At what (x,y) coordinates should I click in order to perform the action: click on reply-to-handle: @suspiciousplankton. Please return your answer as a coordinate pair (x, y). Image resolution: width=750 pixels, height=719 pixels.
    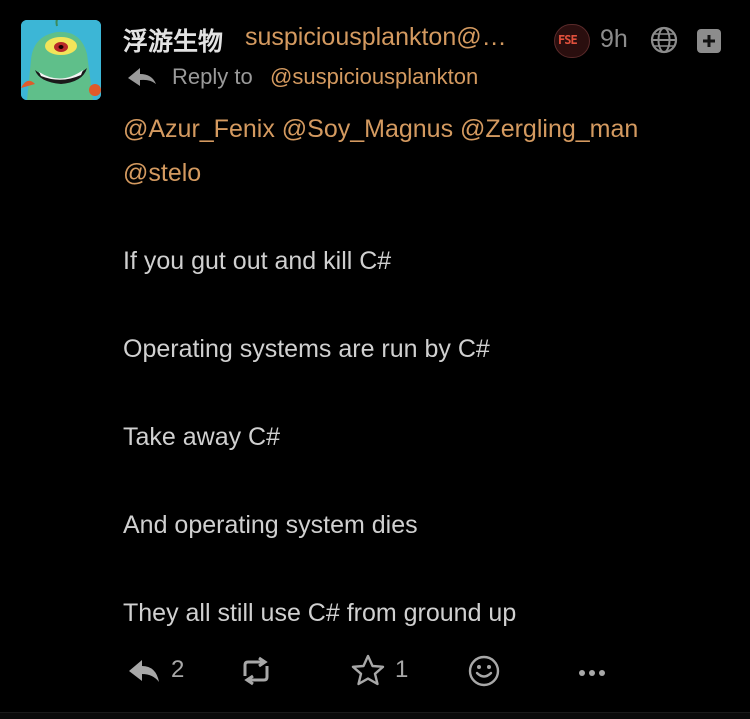
    Looking at the image, I should click on (374, 77).